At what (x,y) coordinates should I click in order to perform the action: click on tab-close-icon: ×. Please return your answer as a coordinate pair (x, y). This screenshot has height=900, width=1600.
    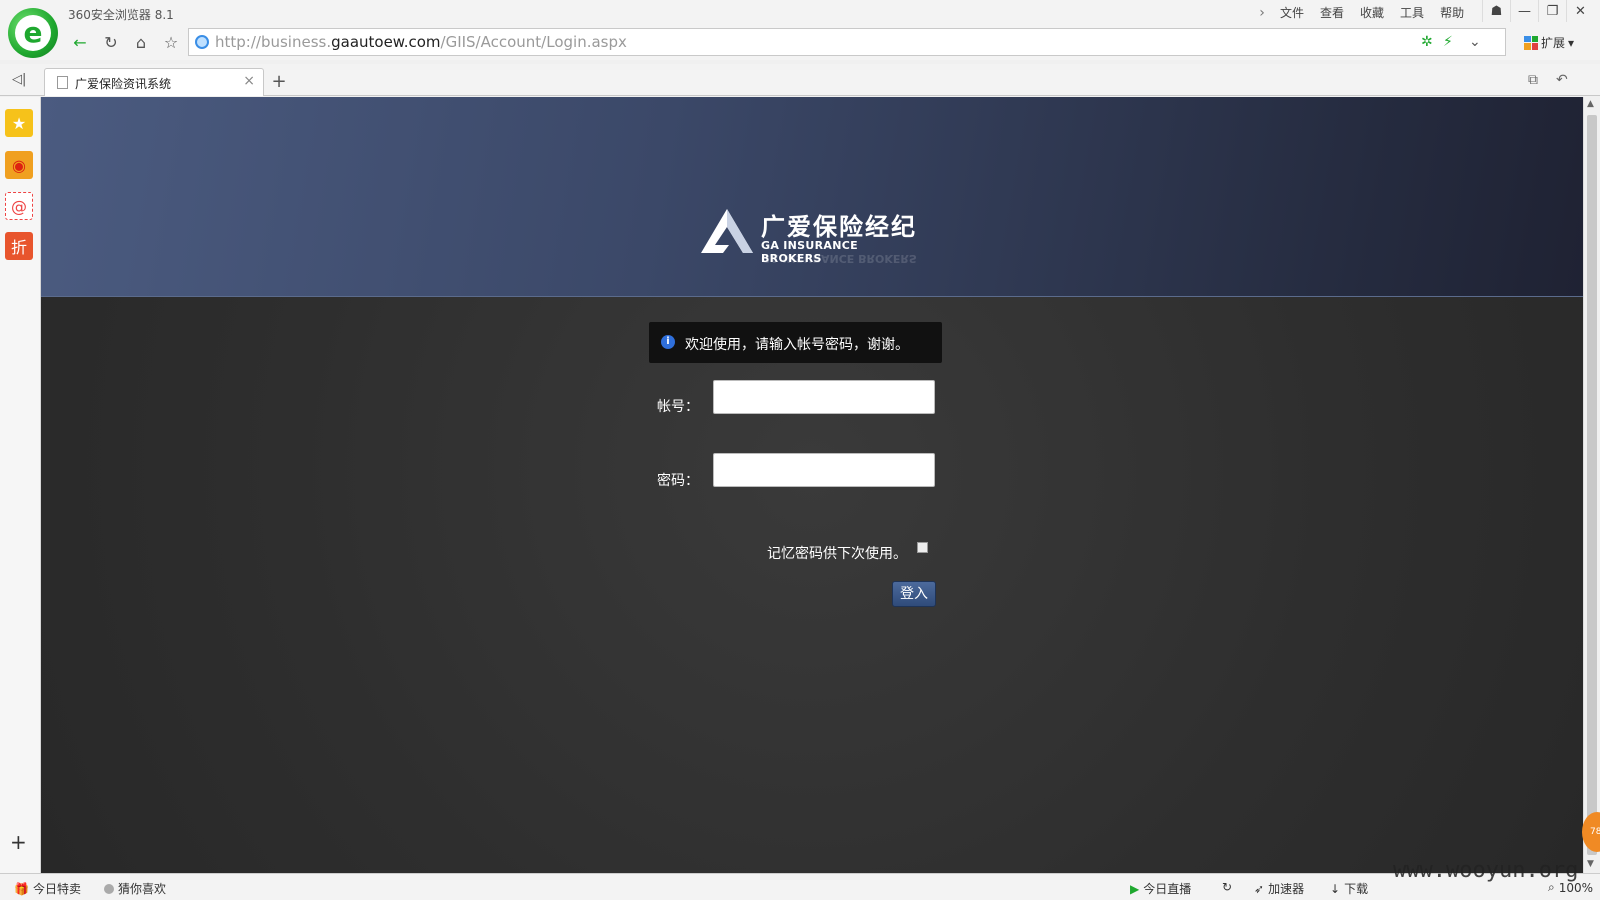
    Looking at the image, I should click on (249, 81).